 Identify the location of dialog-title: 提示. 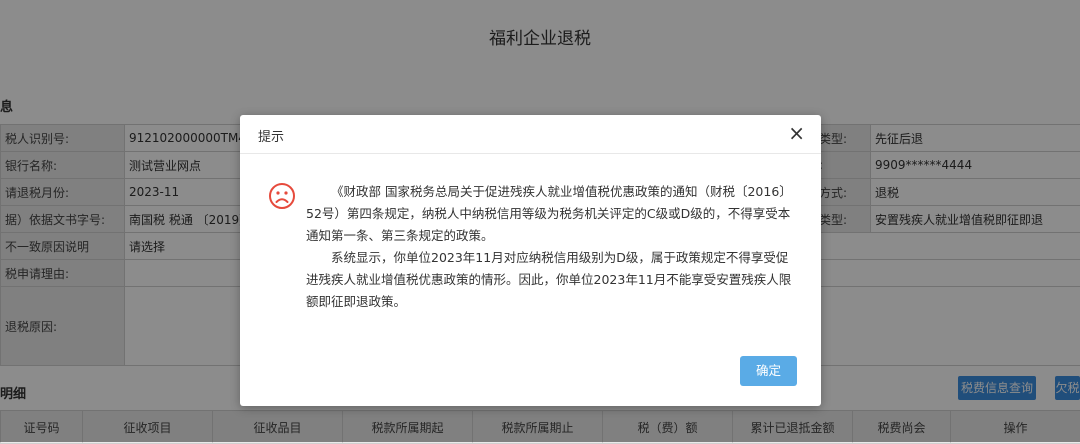
(271, 135).